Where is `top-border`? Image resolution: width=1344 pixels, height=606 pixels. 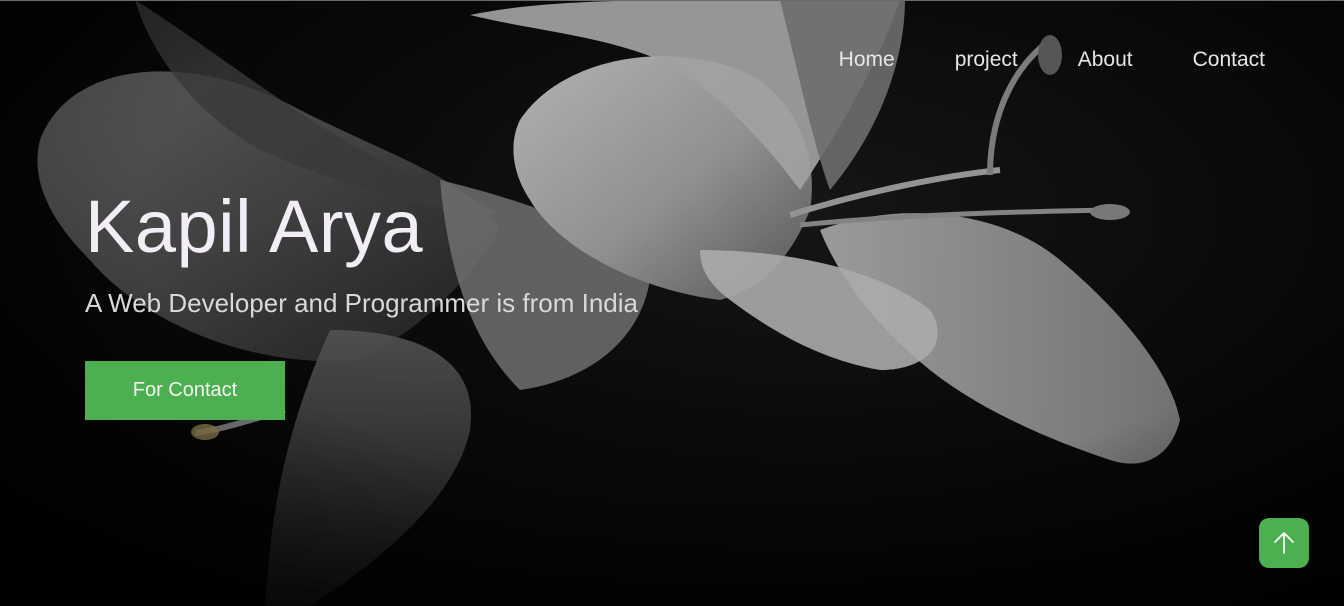
top-border is located at coordinates (672, 0).